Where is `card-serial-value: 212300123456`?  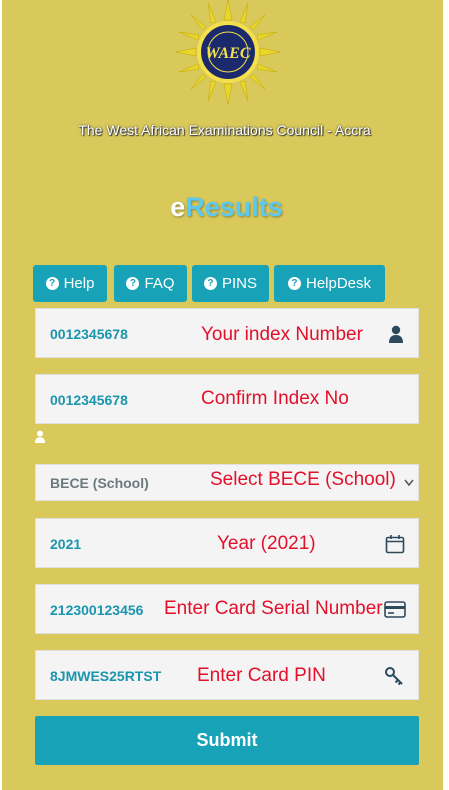
card-serial-value: 212300123456 is located at coordinates (97, 610).